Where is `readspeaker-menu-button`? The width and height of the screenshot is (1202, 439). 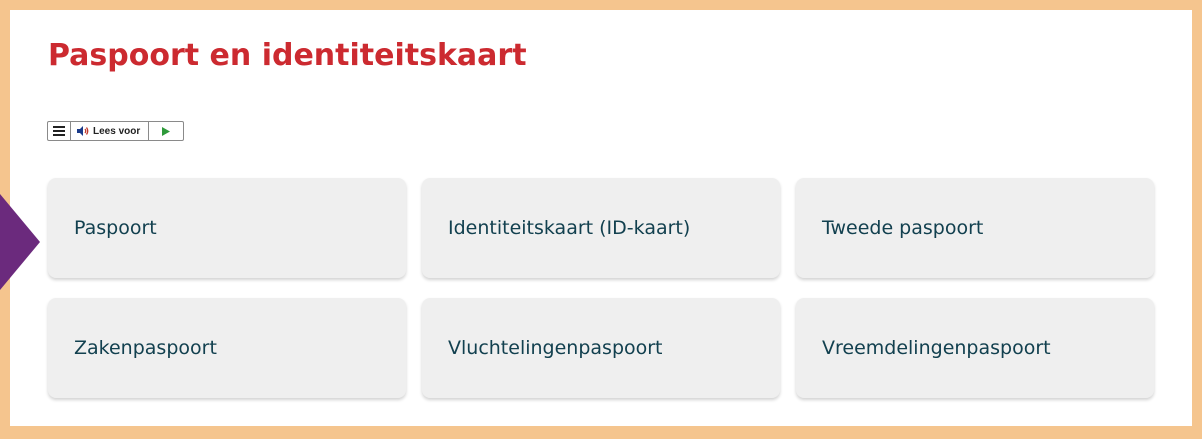
readspeaker-menu-button is located at coordinates (59, 131).